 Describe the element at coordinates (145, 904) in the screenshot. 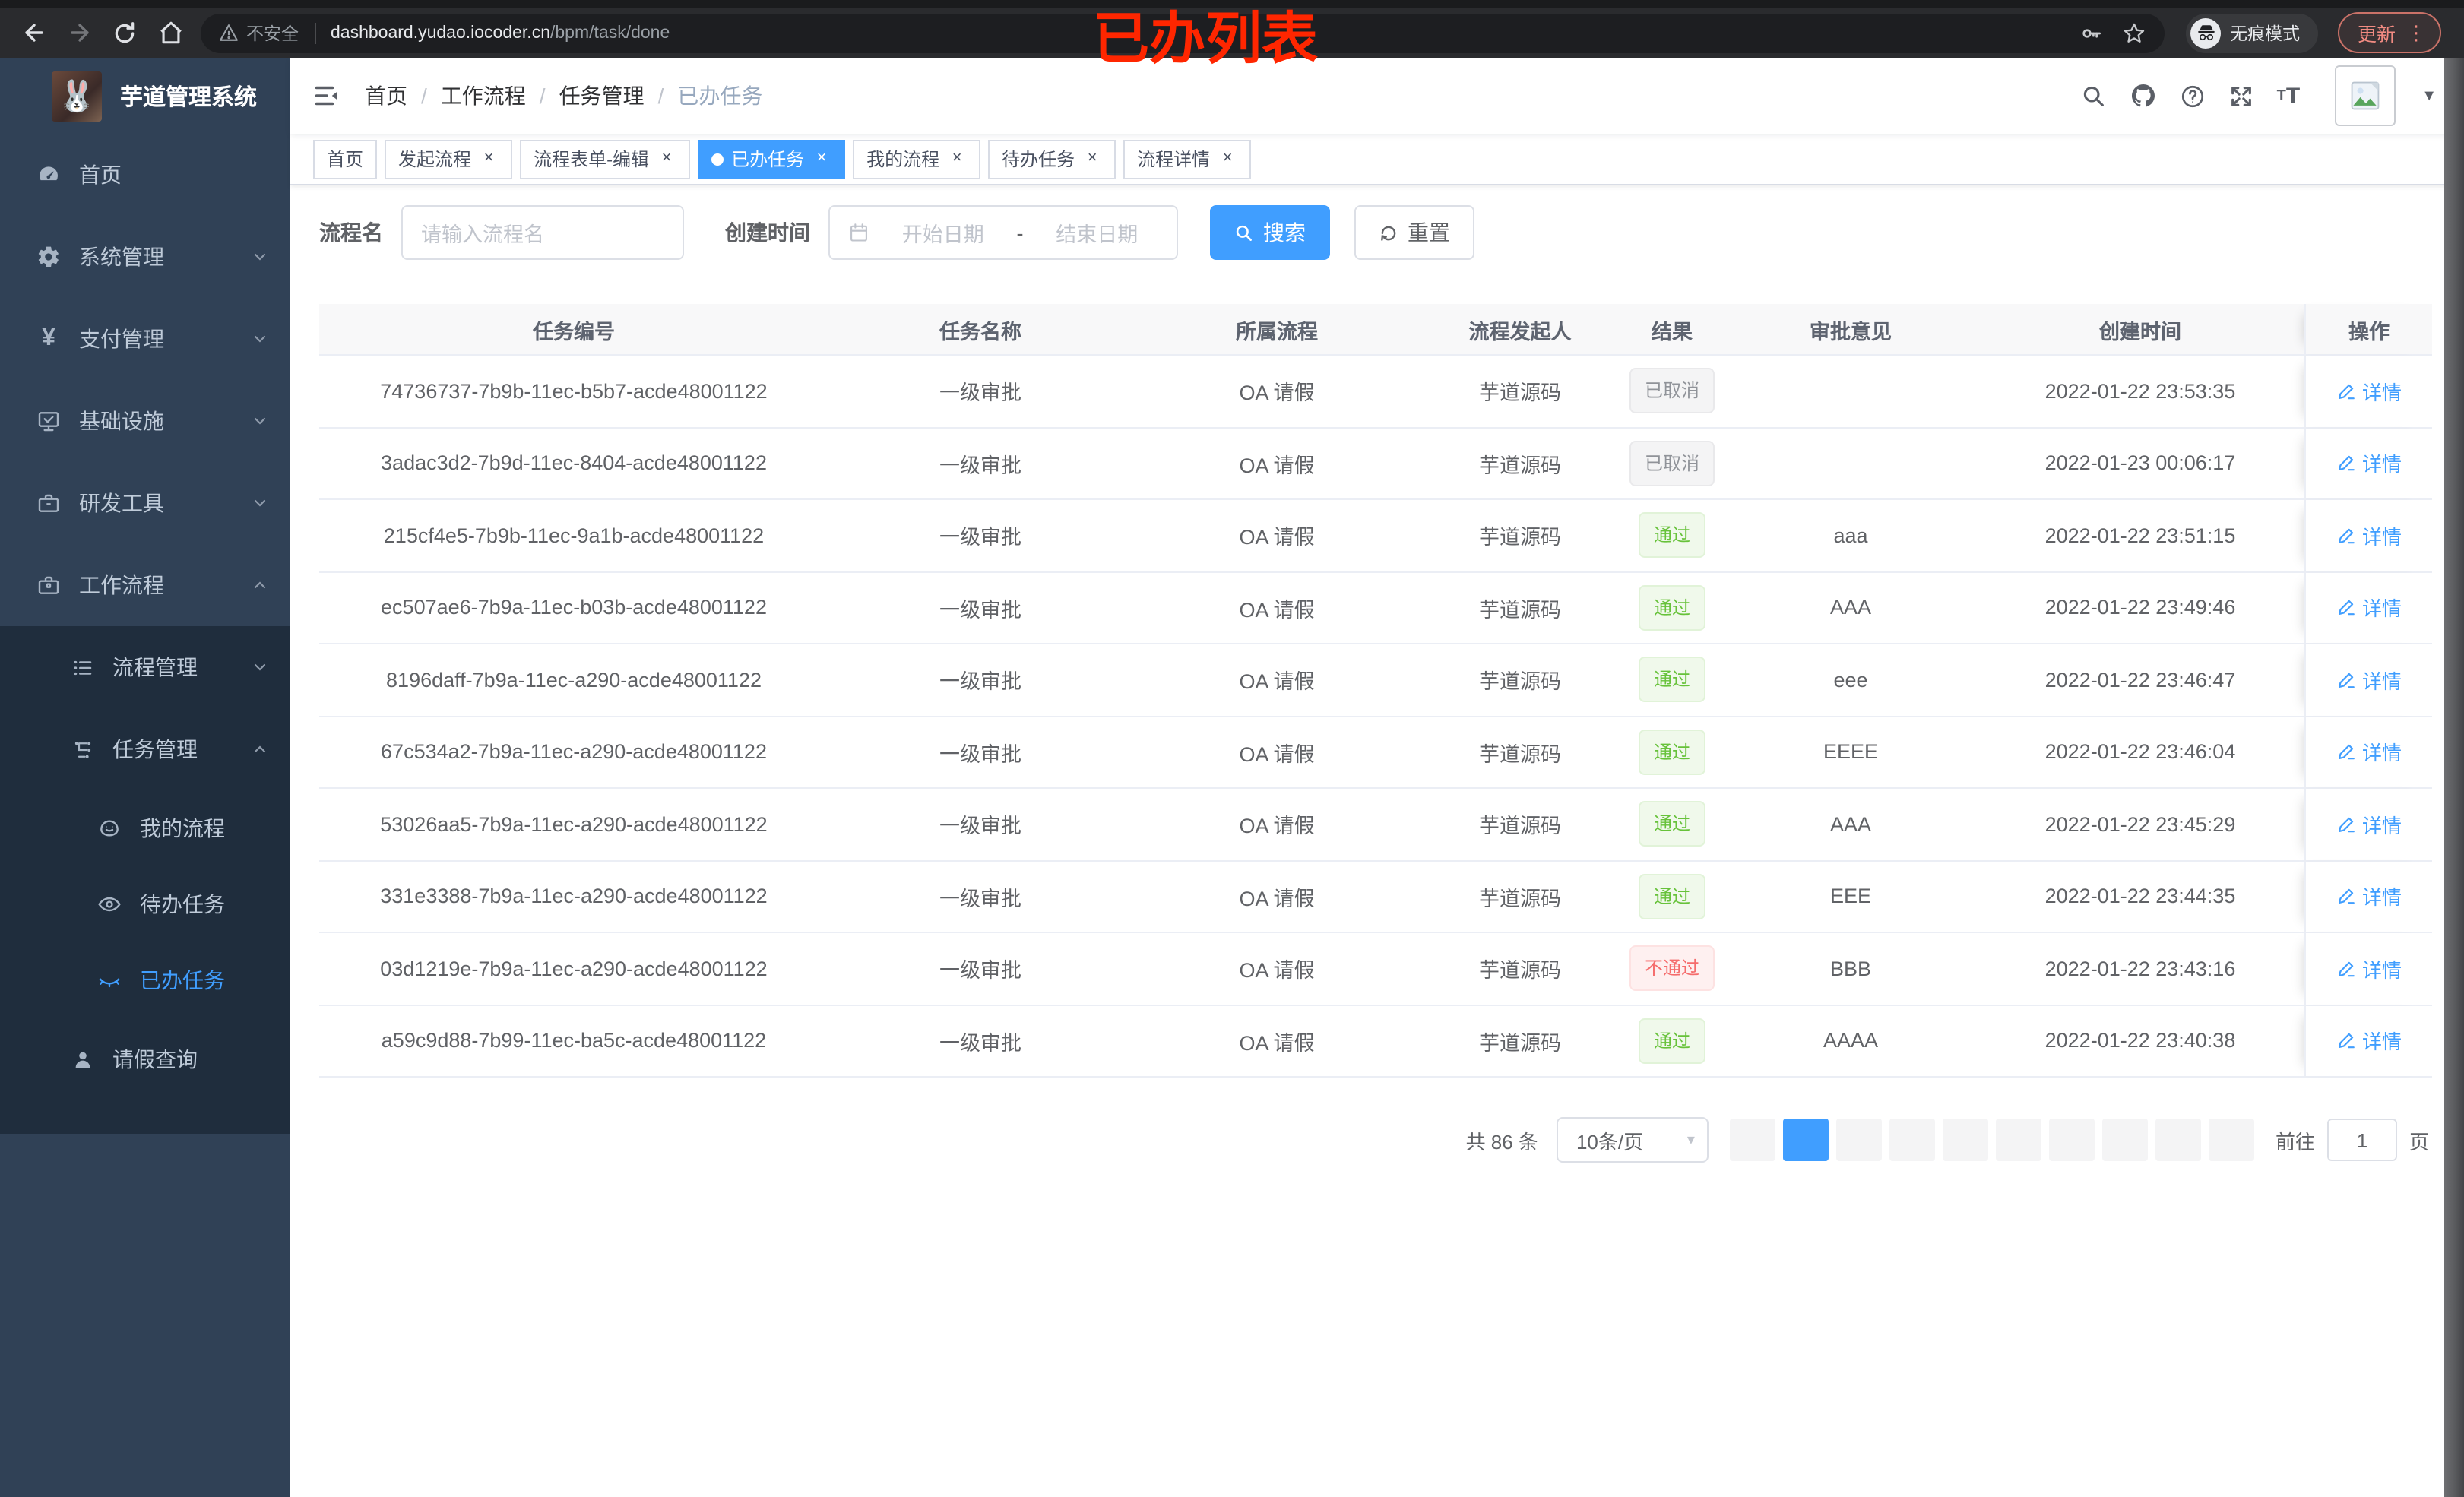

I see `sidebar-item-todo: 待办任务` at that location.